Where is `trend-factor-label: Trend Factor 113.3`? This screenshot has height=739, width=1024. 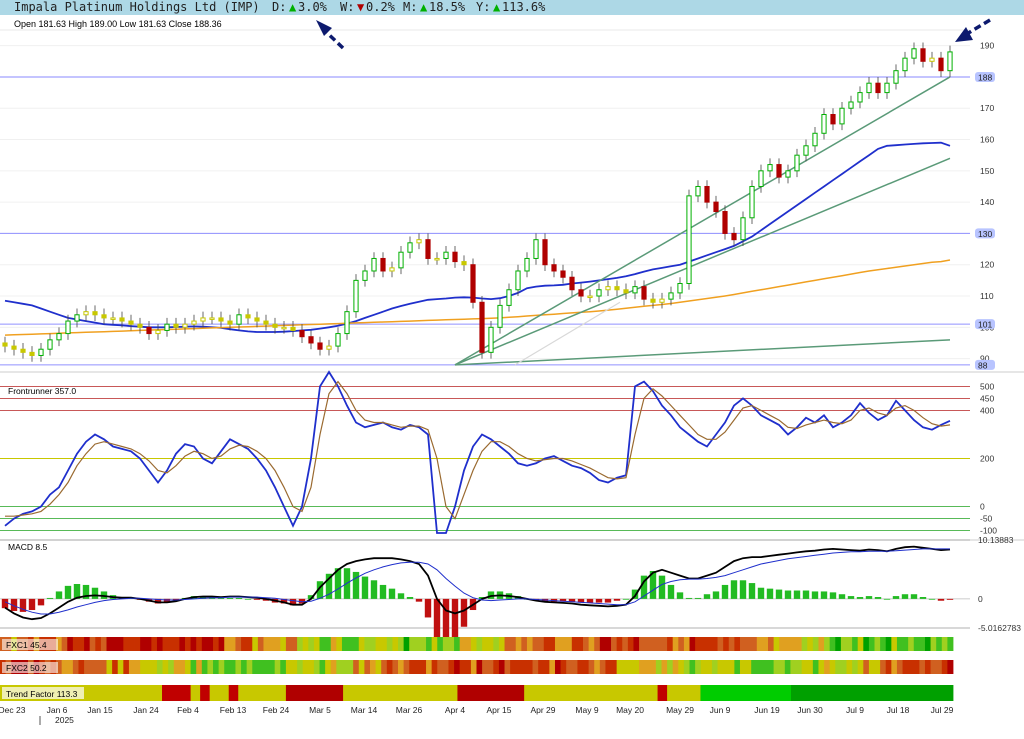 trend-factor-label: Trend Factor 113.3 is located at coordinates (42, 694).